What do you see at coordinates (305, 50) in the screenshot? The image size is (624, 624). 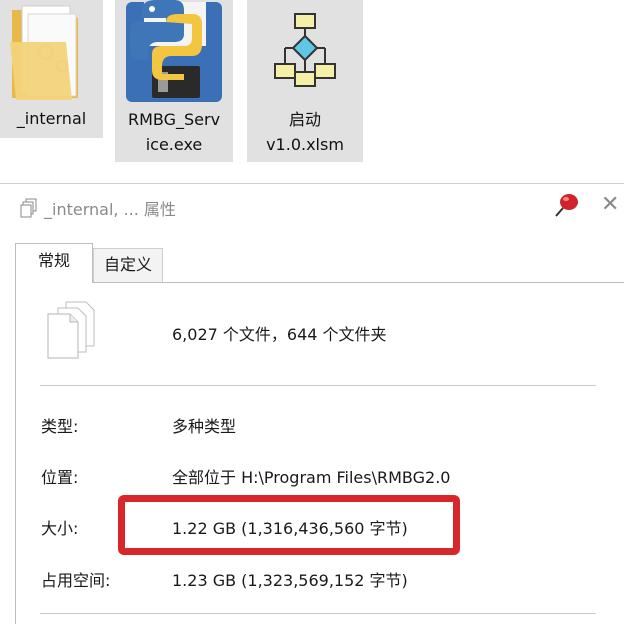 I see `flowchart-xlsm-icon` at bounding box center [305, 50].